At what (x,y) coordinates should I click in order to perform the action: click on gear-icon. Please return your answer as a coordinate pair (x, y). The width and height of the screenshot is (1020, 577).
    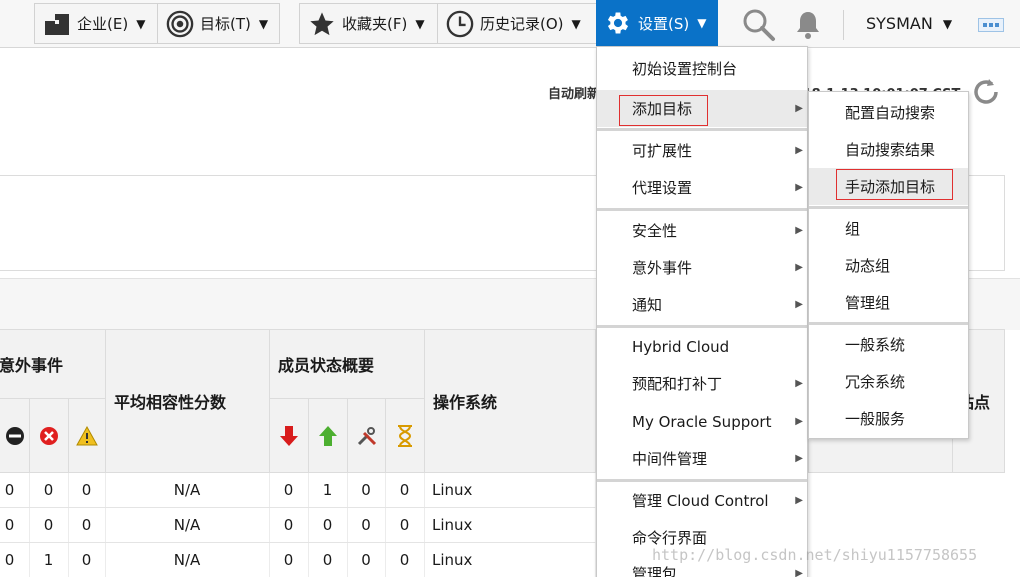
    Looking at the image, I should click on (618, 23).